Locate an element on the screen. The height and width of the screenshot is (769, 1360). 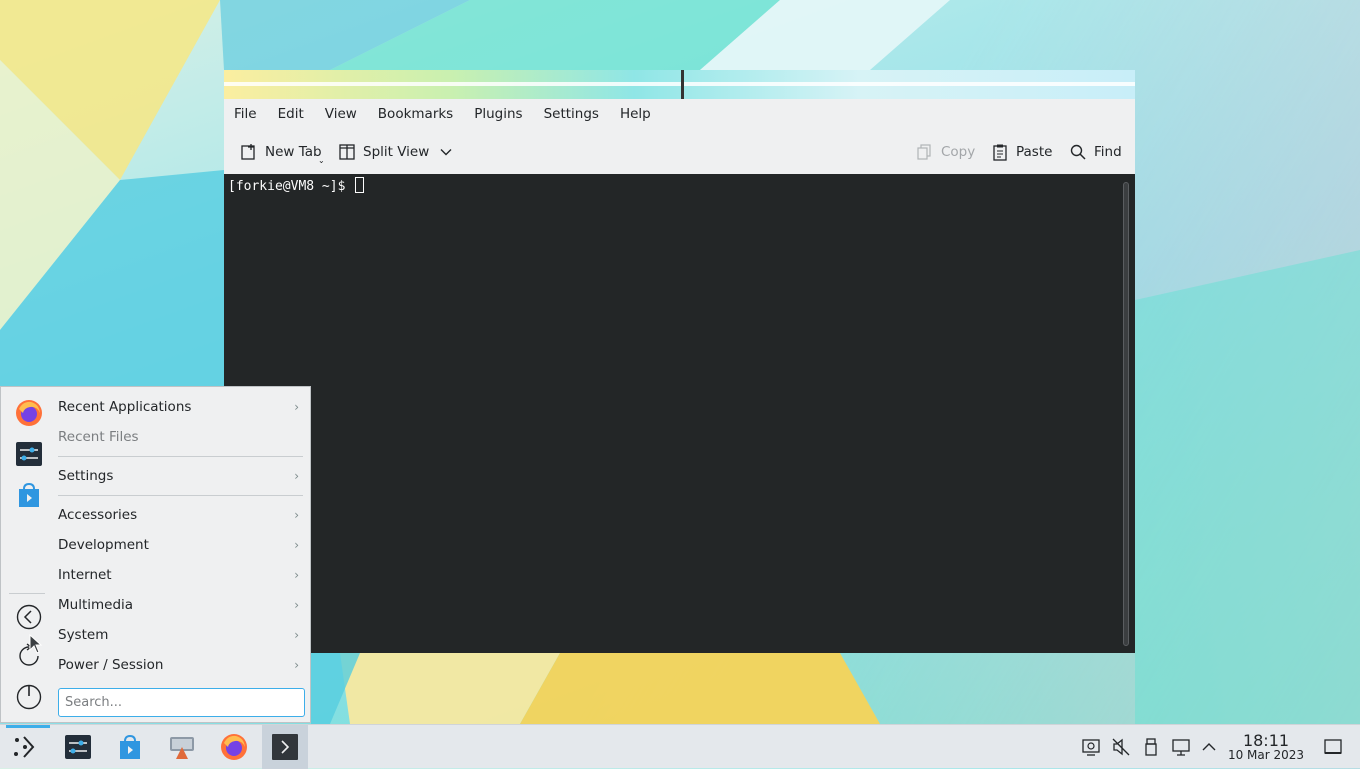
category-system: System › is located at coordinates (180, 635).